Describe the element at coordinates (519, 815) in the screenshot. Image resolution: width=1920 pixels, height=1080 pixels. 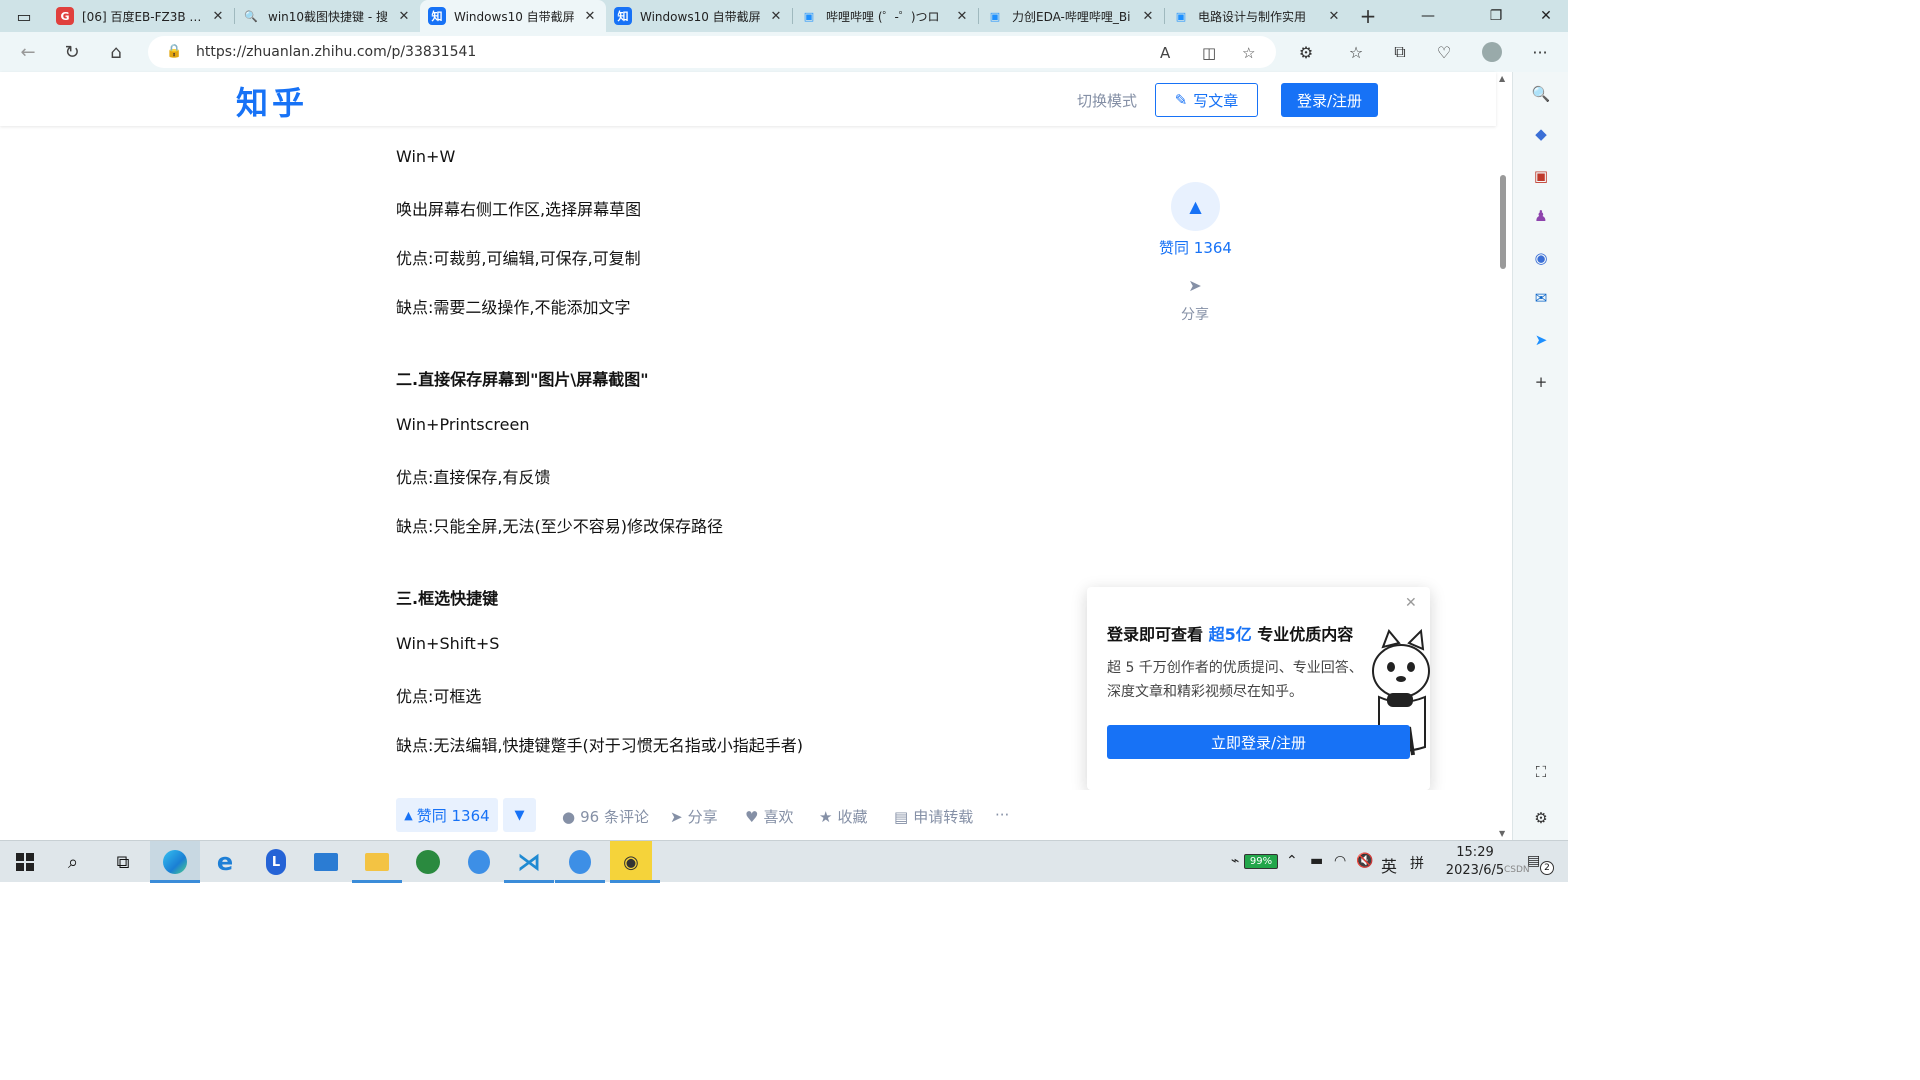
I see `downvote-button: ▼` at that location.